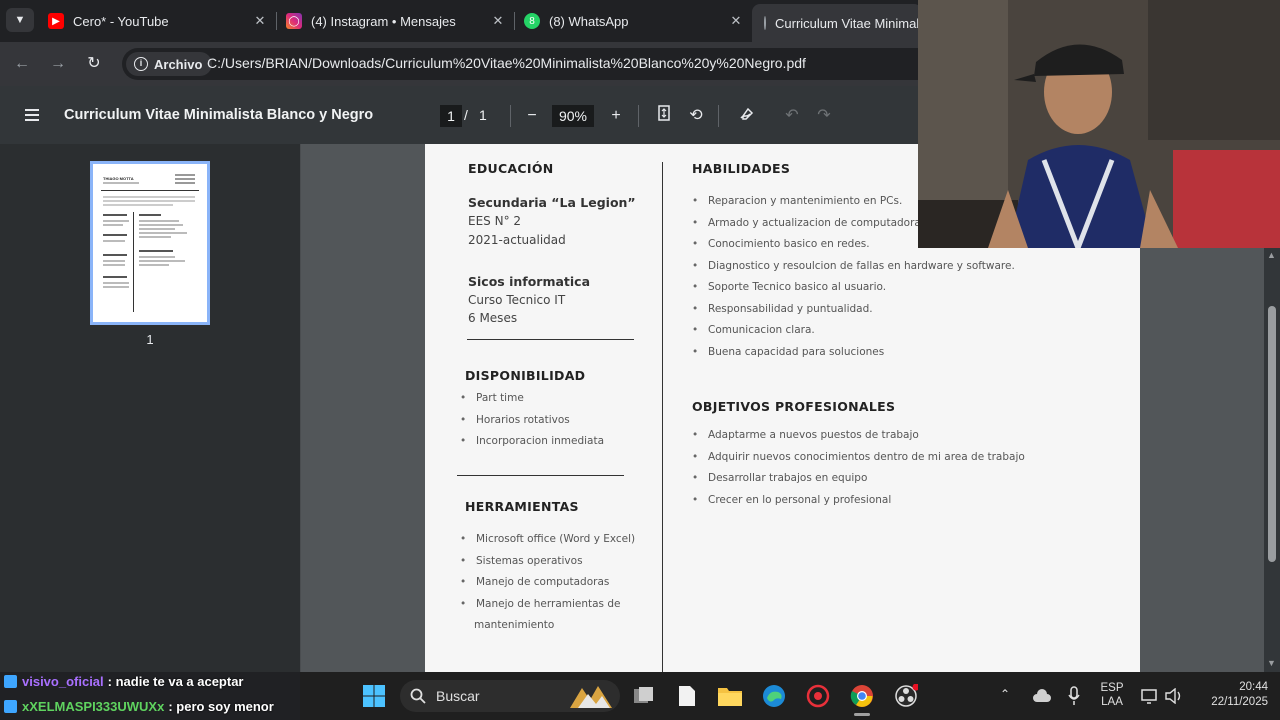  Describe the element at coordinates (794, 406) in the screenshot. I see `goals-title: OBJETIVOS PROFESIONALES` at that location.